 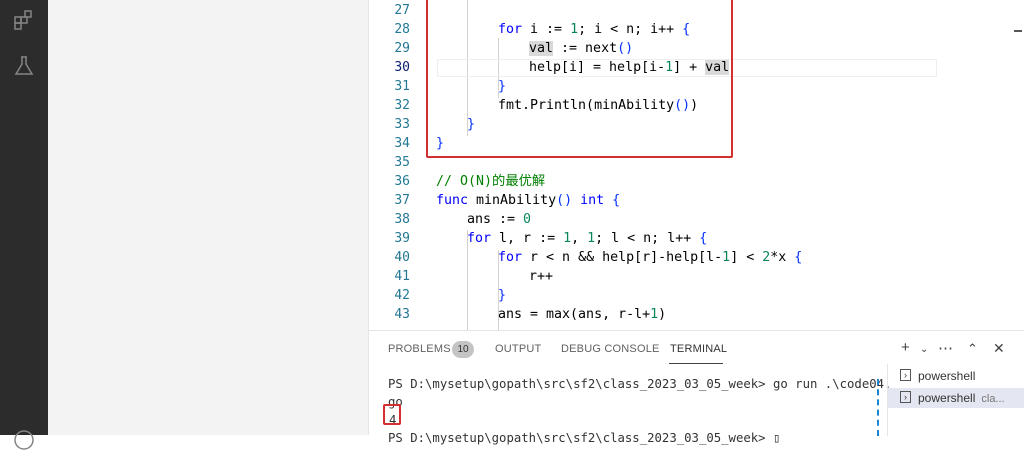 What do you see at coordinates (1017, 165) in the screenshot?
I see `editor-scrollbar` at bounding box center [1017, 165].